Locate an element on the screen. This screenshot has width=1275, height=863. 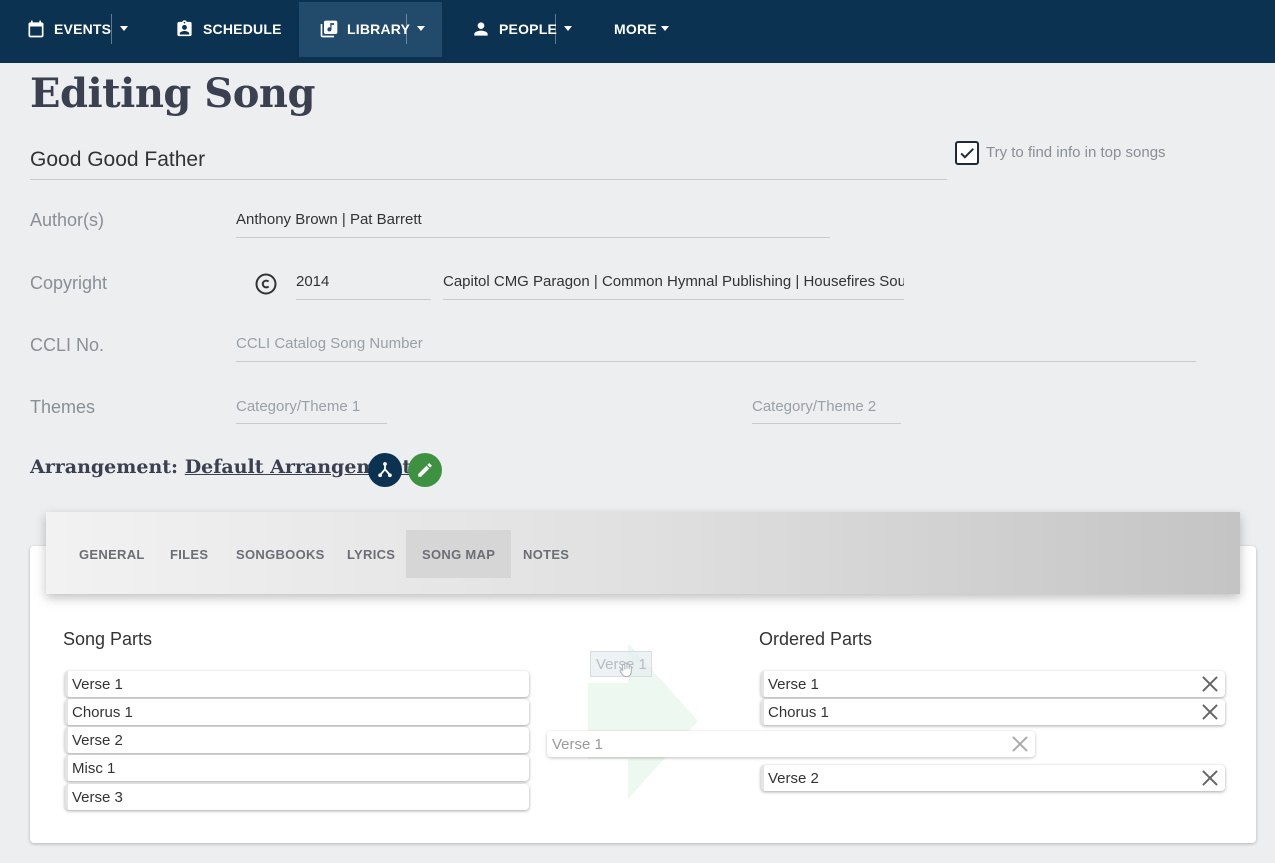
nav-schedule: SCHEDULE is located at coordinates (228, 28).